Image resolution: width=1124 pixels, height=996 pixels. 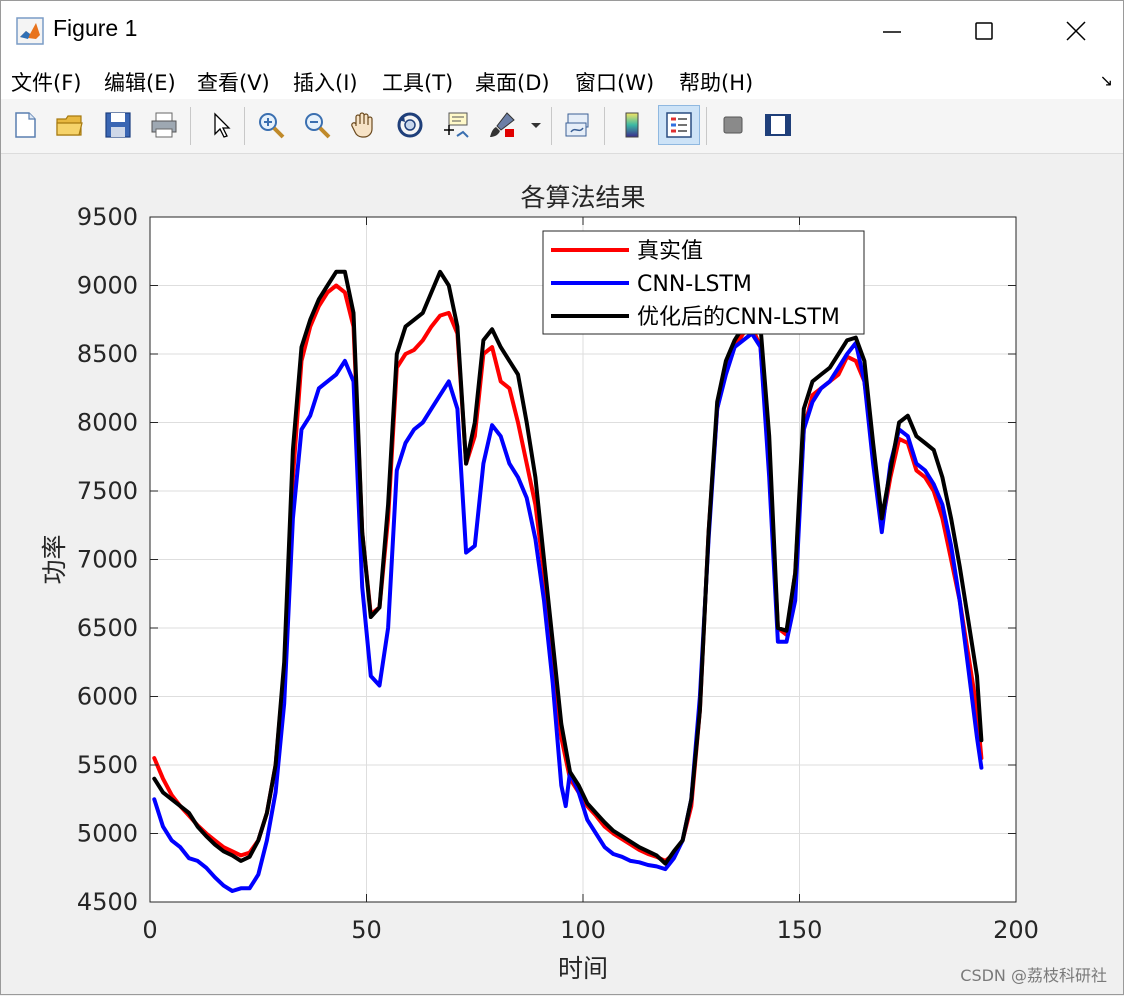 I want to click on chart-title: 各算法结果, so click(x=582, y=197).